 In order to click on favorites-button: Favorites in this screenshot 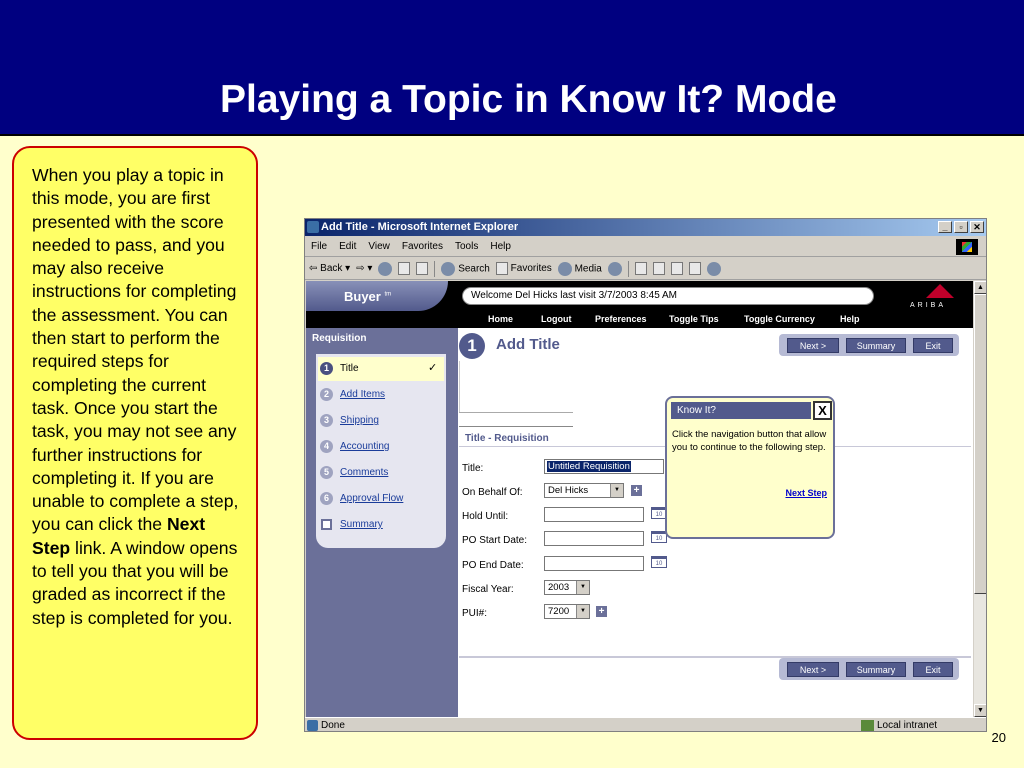, I will do `click(523, 268)`.